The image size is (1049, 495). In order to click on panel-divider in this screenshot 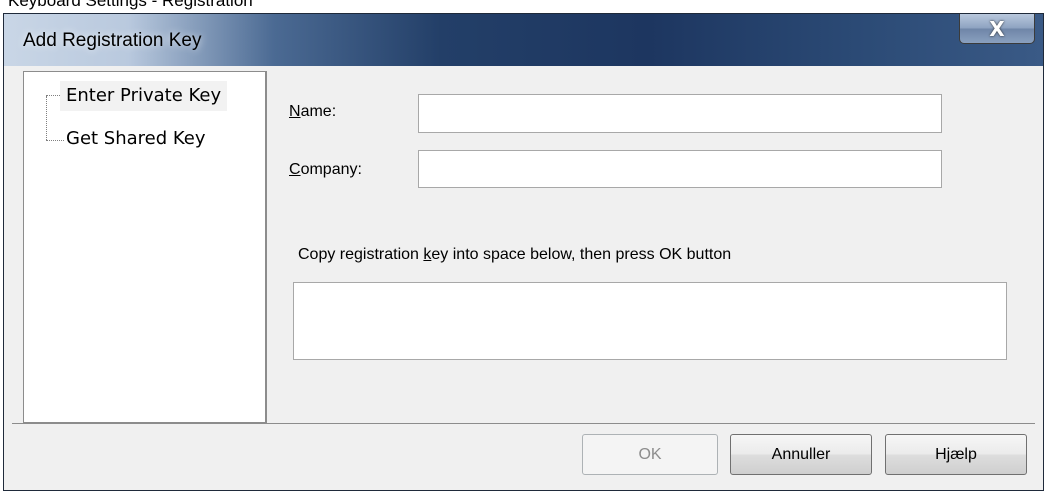, I will do `click(266, 247)`.